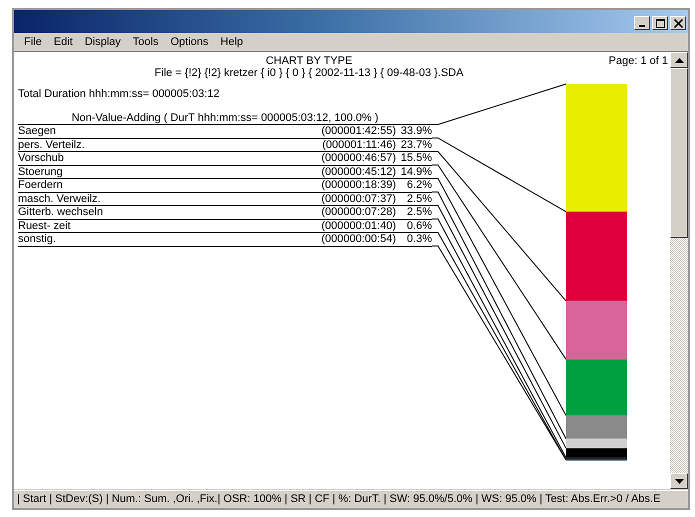 The image size is (695, 517). What do you see at coordinates (358, 239) in the screenshot?
I see `table-cell: (000000:00:54)` at bounding box center [358, 239].